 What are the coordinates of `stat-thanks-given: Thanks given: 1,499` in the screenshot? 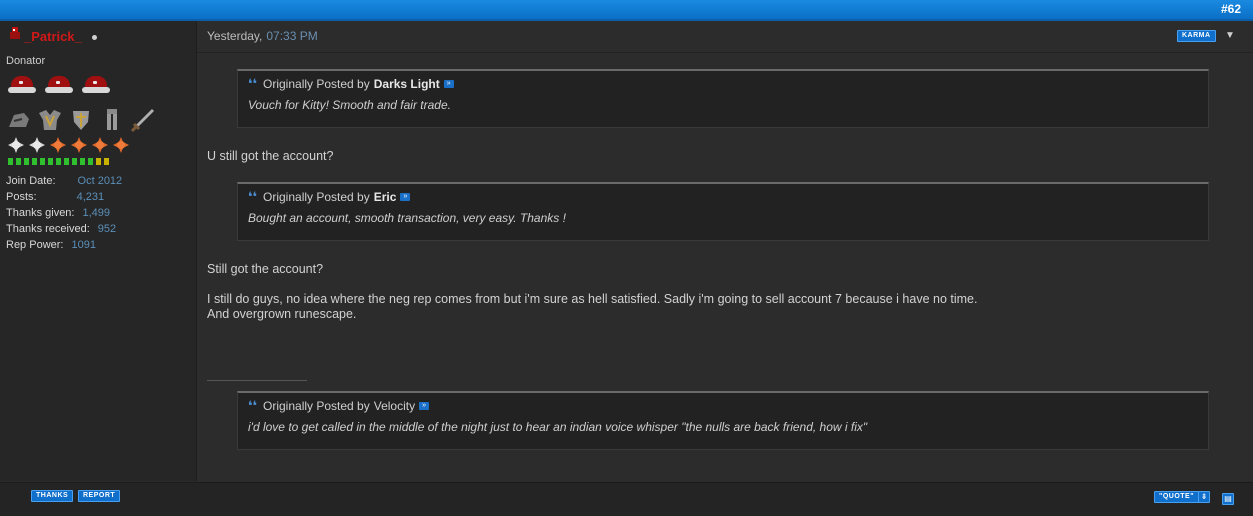 It's located at (64, 215).